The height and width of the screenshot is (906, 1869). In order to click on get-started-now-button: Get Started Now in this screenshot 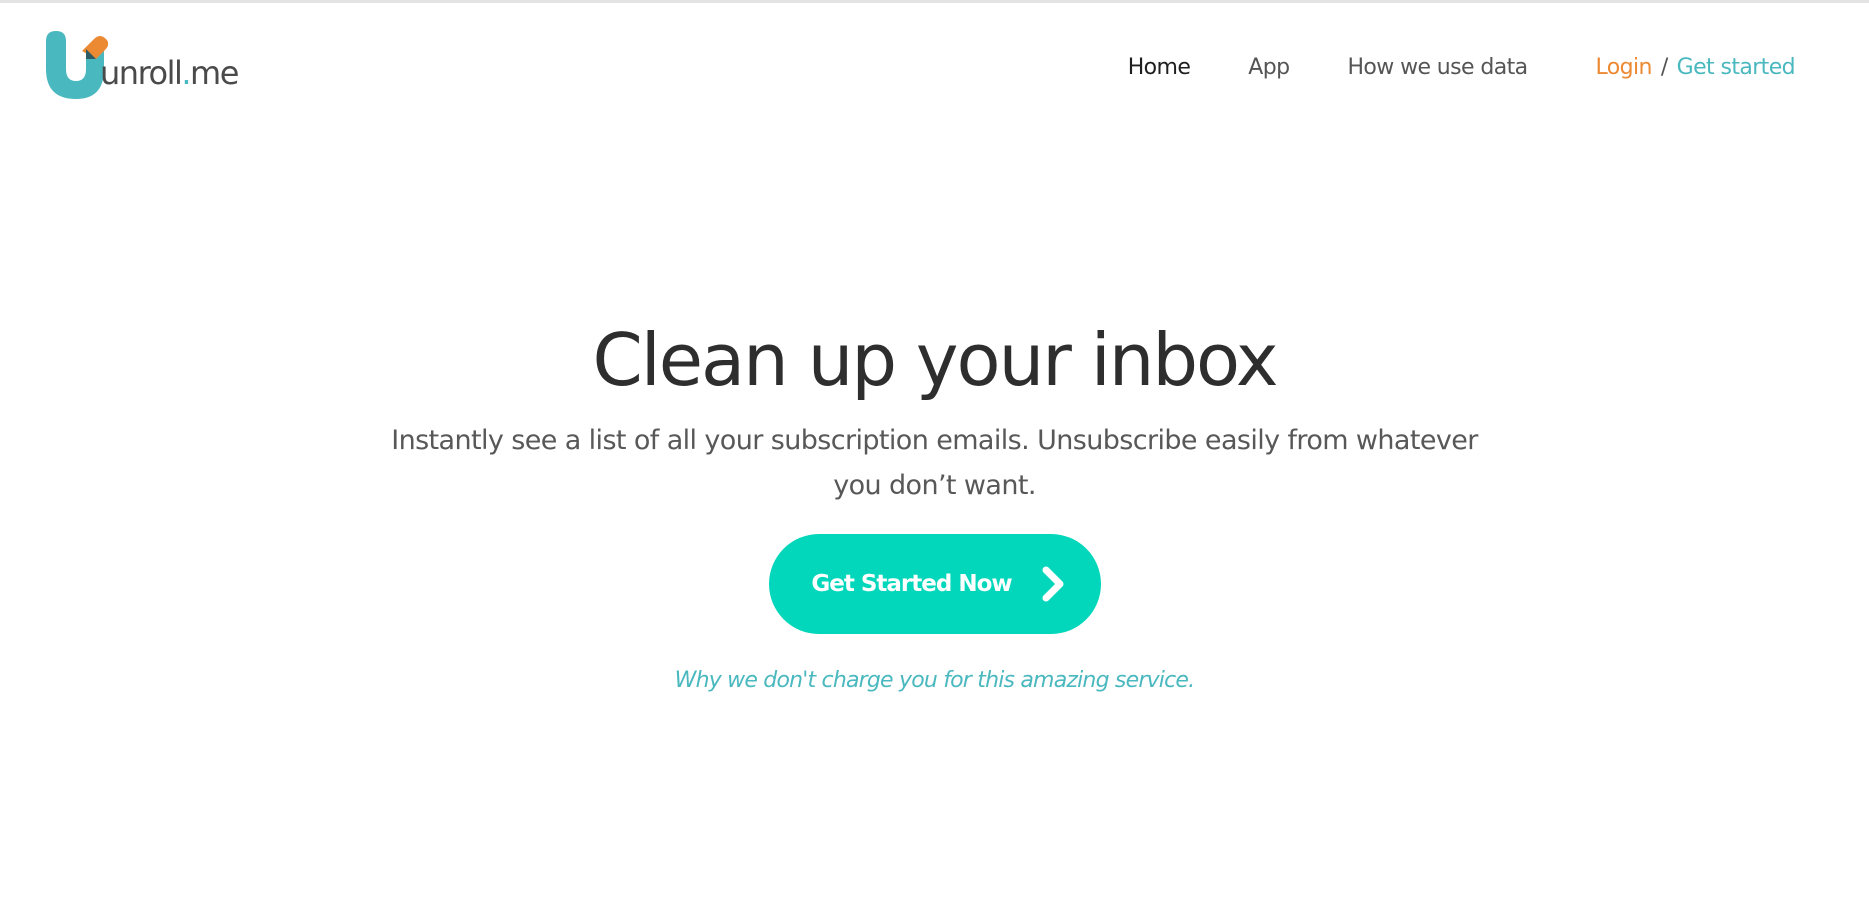, I will do `click(934, 584)`.